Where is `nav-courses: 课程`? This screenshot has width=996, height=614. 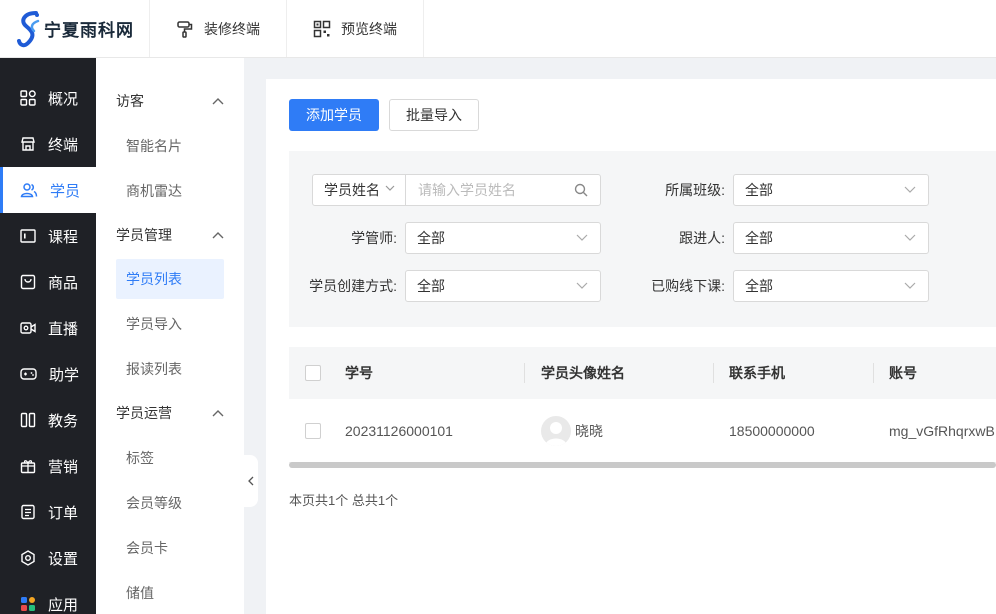
nav-courses: 课程 is located at coordinates (48, 236).